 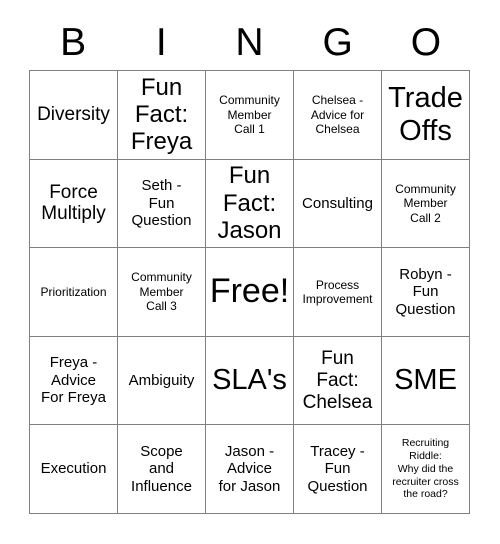 I want to click on bingo-cell-label: Prioritization, so click(x=73, y=291).